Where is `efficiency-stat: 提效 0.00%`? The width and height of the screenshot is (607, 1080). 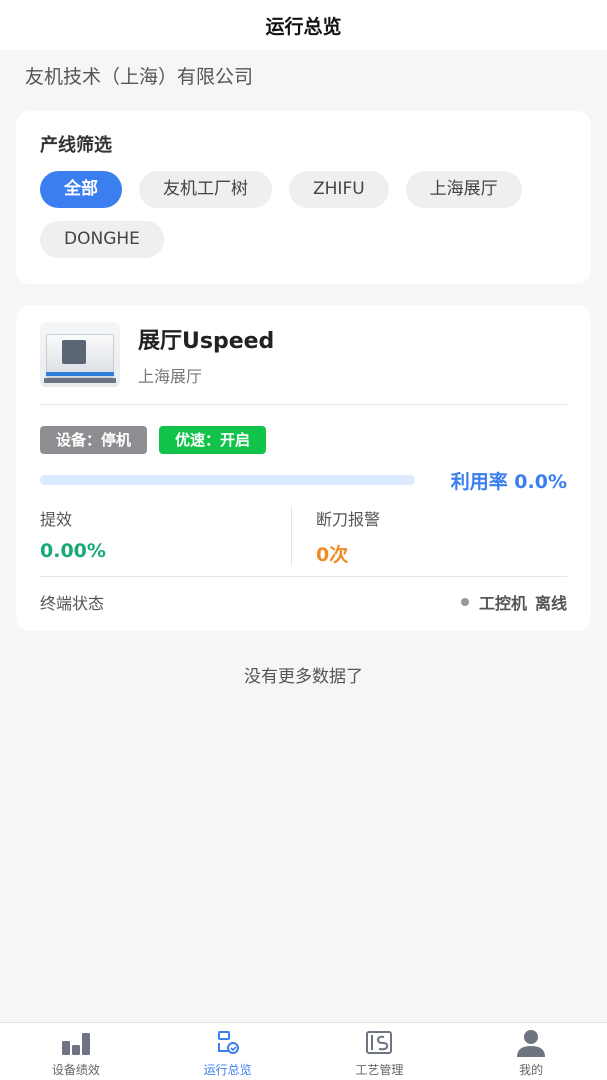
efficiency-stat: 提效 0.00% is located at coordinates (165, 536).